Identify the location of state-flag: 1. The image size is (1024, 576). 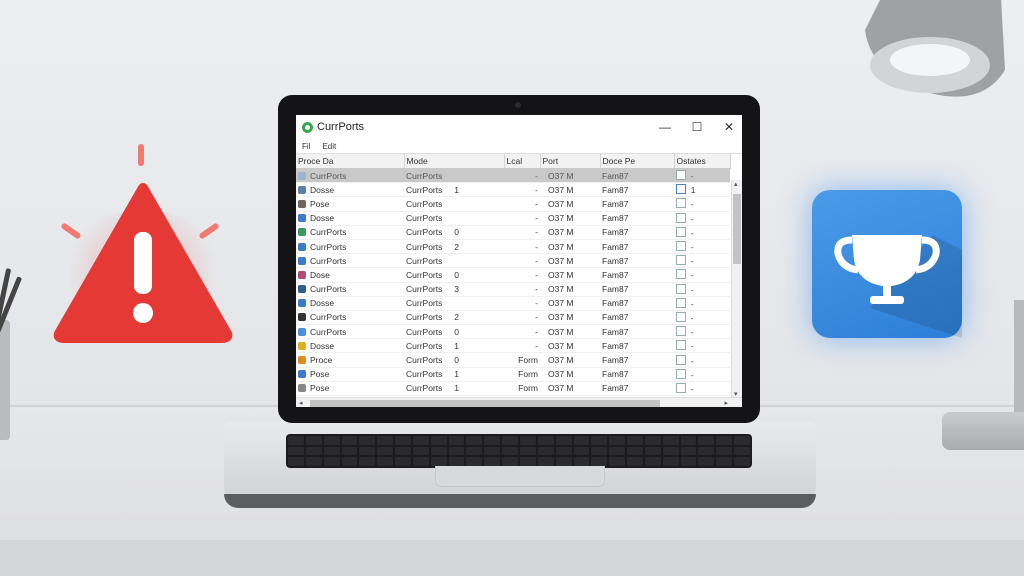
(693, 190).